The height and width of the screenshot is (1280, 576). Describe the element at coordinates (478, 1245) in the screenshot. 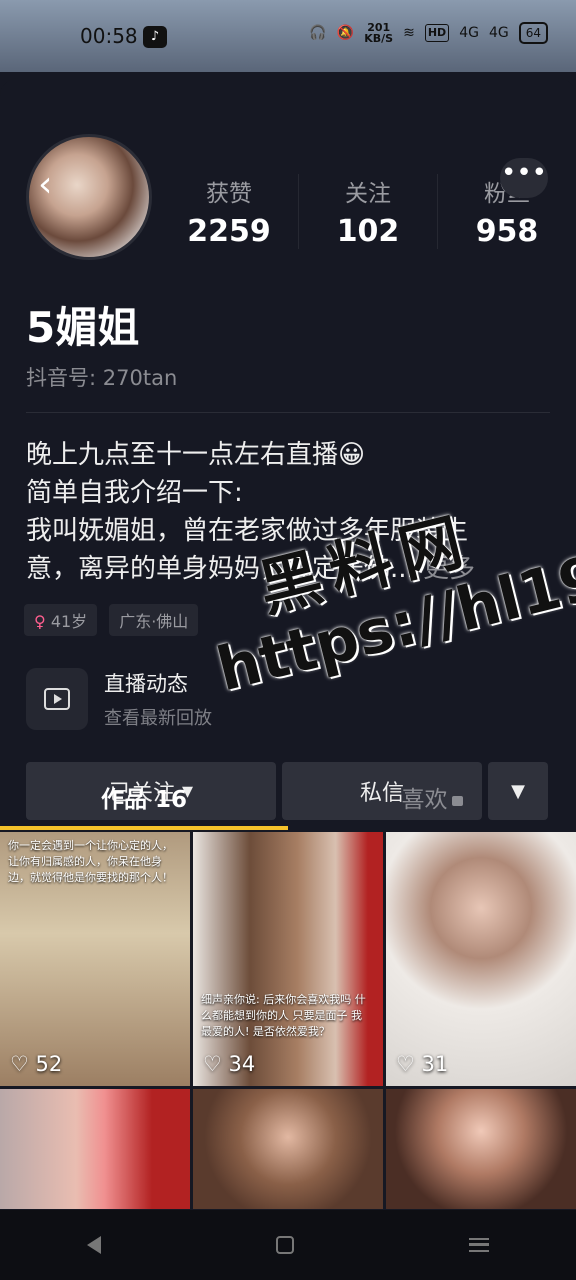

I see `nav-menu-icon` at that location.